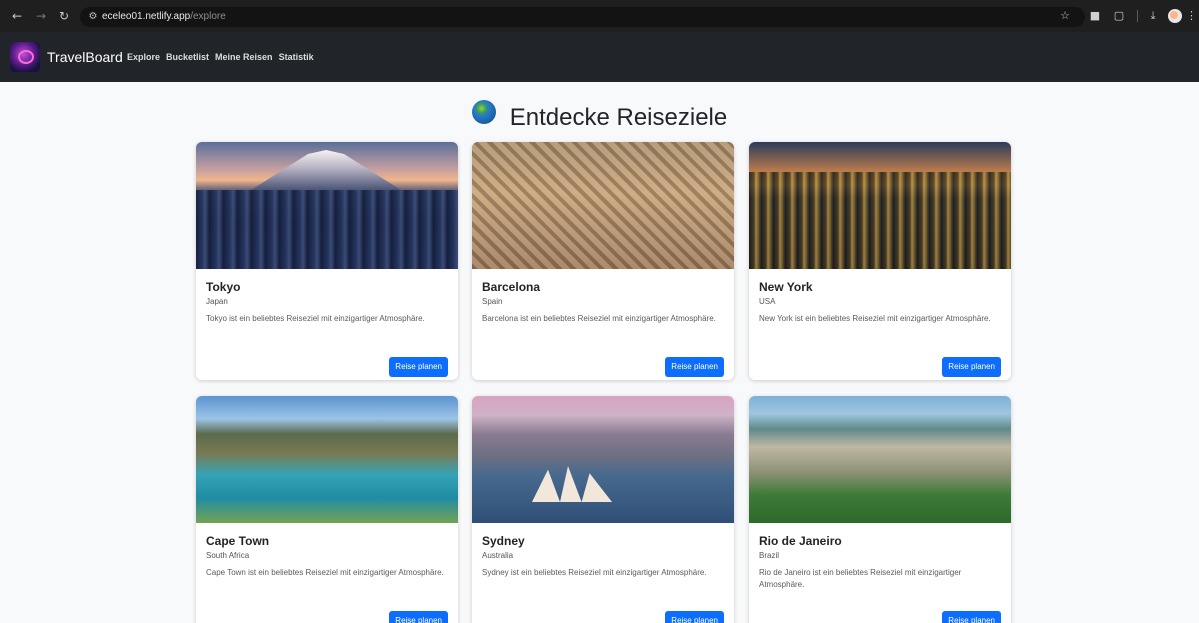  I want to click on destination-country: USA, so click(767, 301).